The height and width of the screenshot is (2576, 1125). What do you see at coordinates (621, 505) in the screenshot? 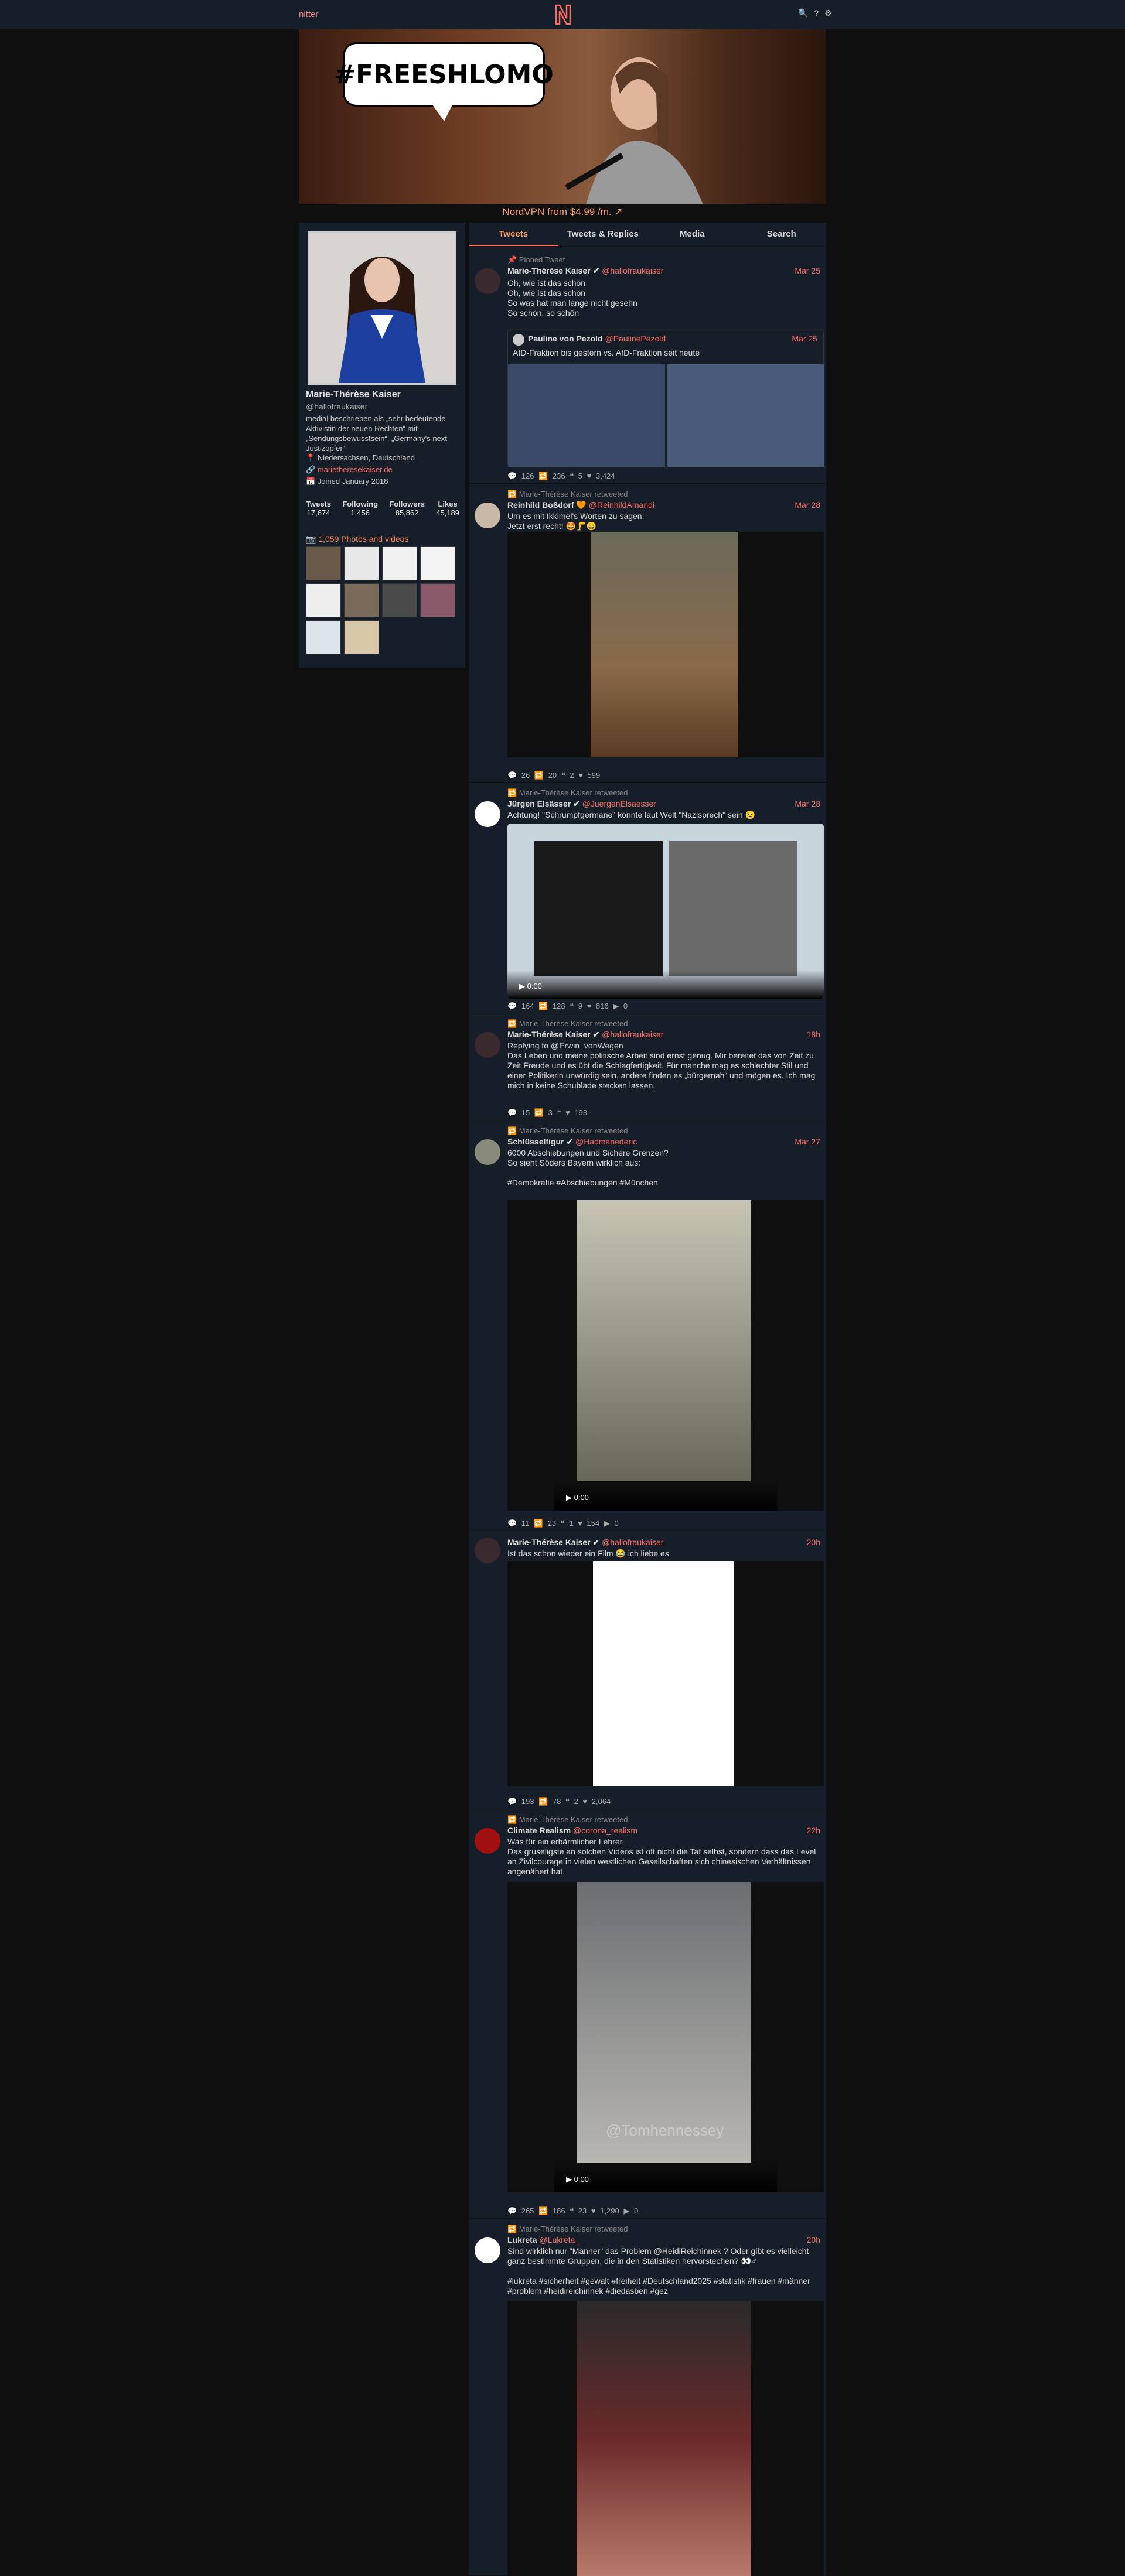
I see `author-handle: @ReinhildAmandi` at bounding box center [621, 505].